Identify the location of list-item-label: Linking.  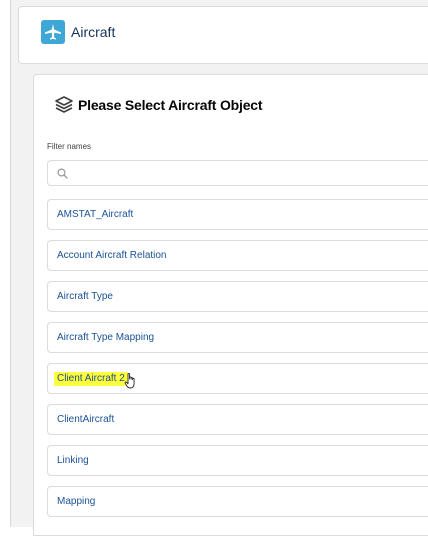
(73, 460).